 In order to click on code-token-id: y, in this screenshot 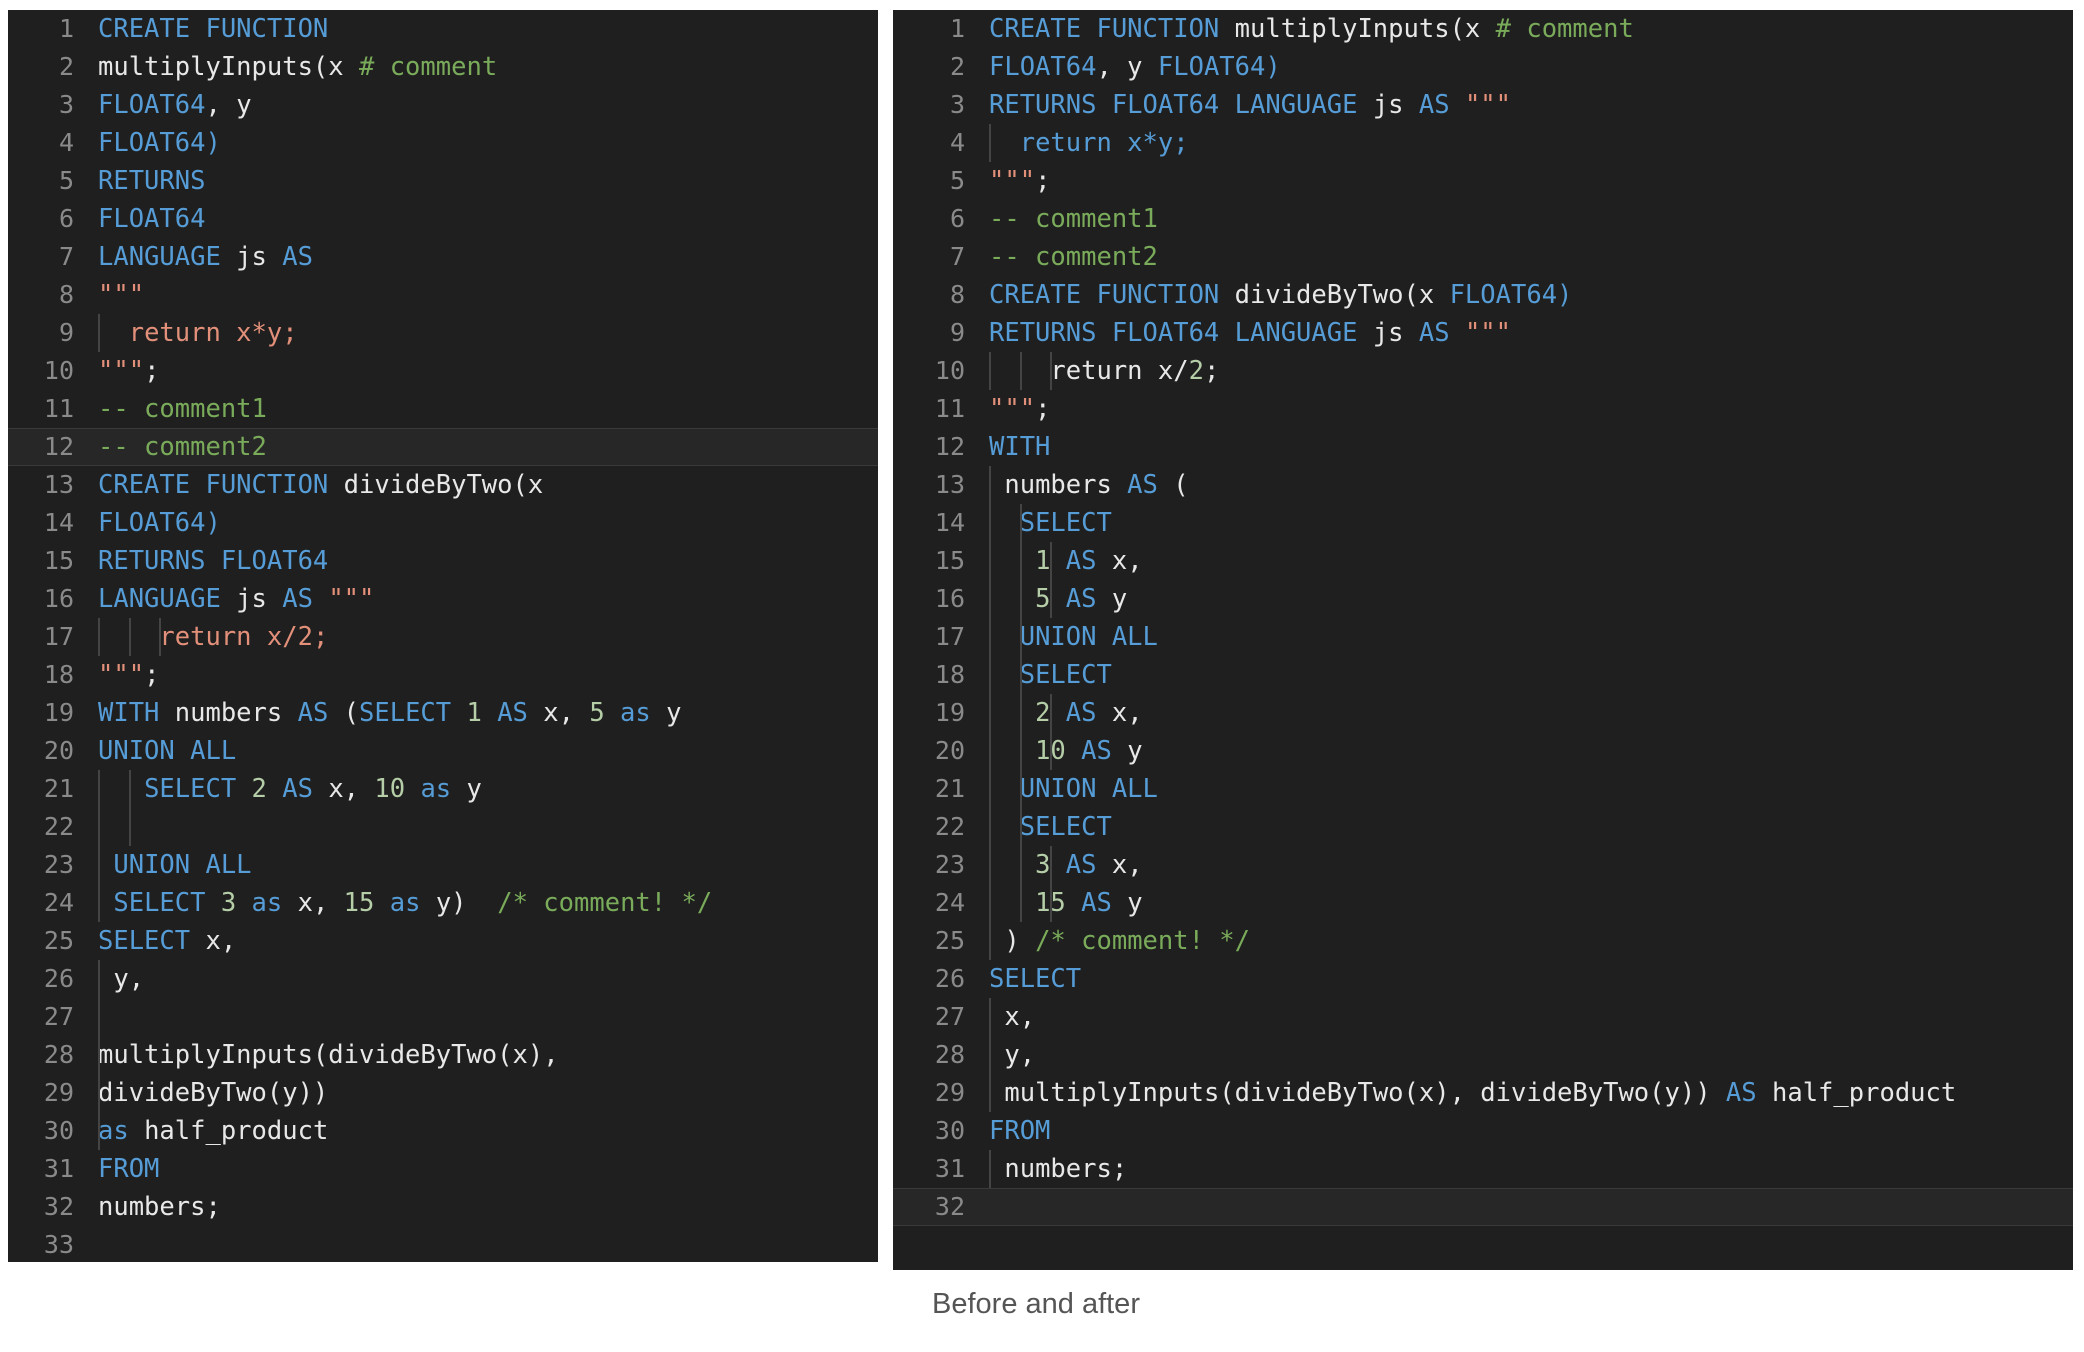, I will do `click(129, 979)`.